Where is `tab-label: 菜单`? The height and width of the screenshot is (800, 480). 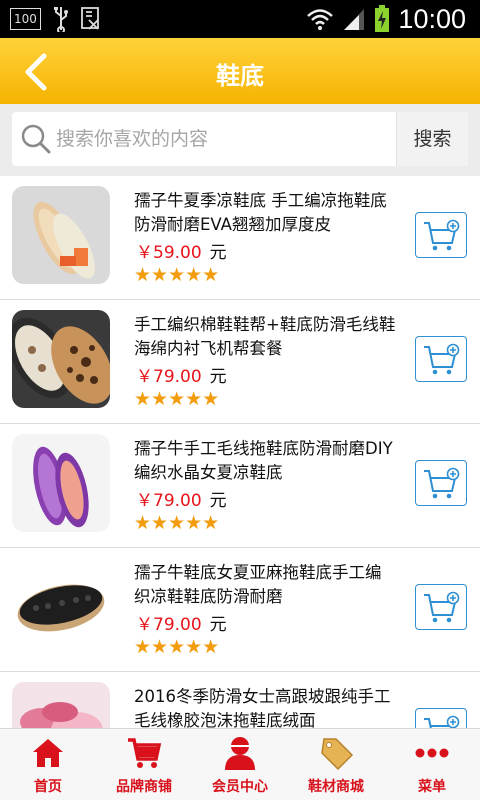
tab-label: 菜单 is located at coordinates (432, 787).